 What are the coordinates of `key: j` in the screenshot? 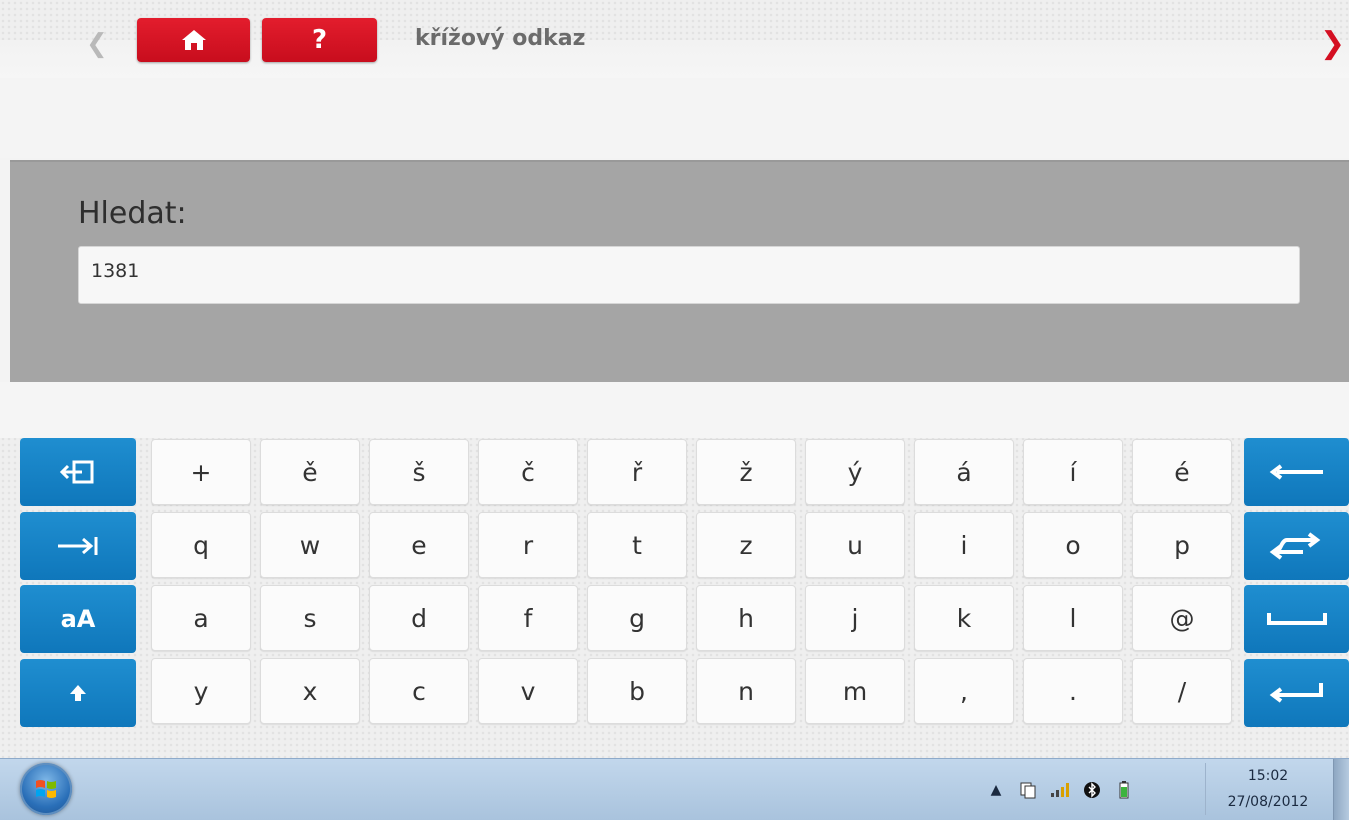 It's located at (855, 618).